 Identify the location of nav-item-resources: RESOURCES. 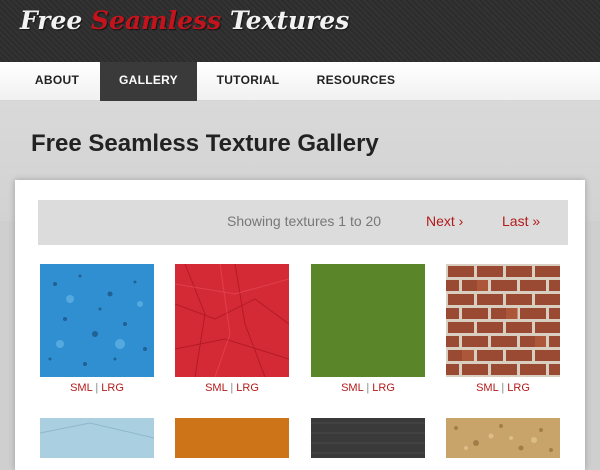
(356, 81).